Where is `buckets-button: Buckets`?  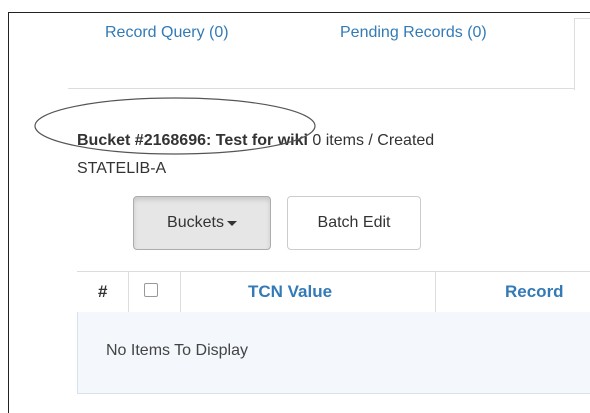 buckets-button: Buckets is located at coordinates (202, 223).